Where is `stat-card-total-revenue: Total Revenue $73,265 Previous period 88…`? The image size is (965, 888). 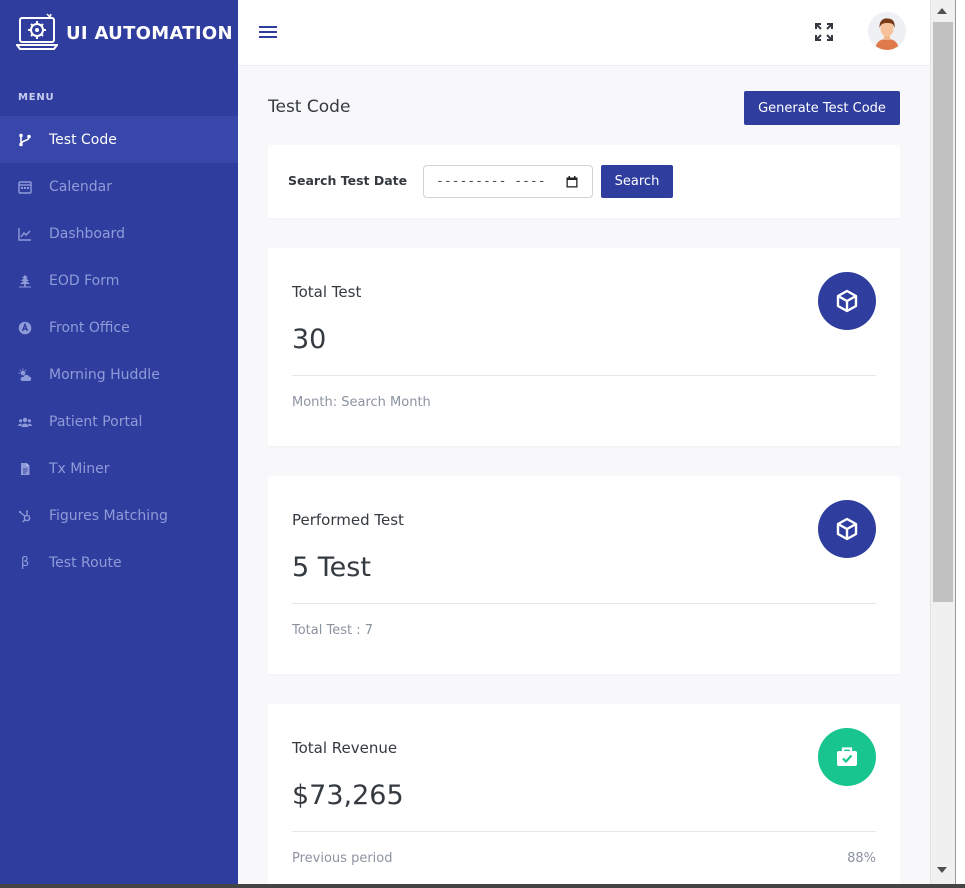 stat-card-total-revenue: Total Revenue $73,265 Previous period 88… is located at coordinates (584, 794).